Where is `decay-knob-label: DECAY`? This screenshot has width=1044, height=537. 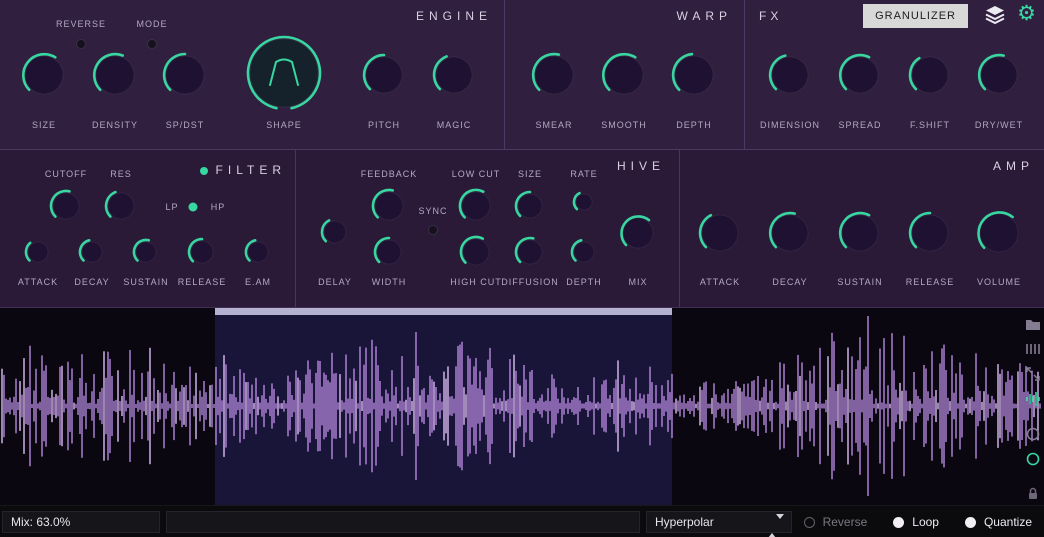
decay-knob-label: DECAY is located at coordinates (790, 282).